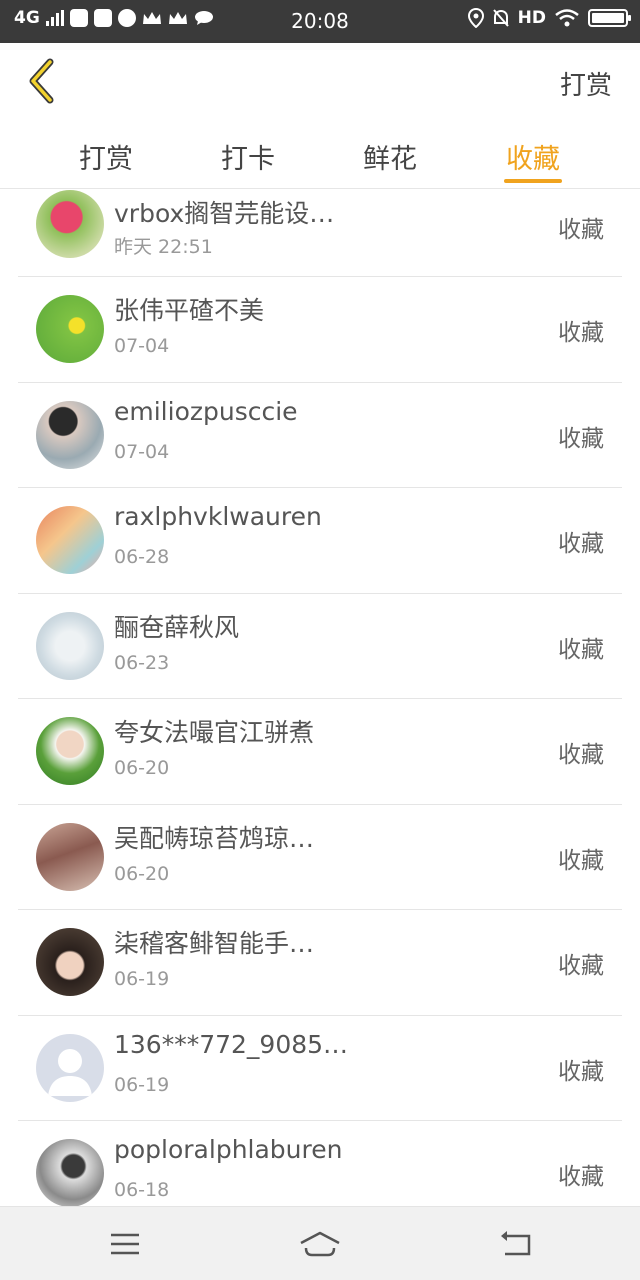 This screenshot has width=640, height=1280. I want to click on list-item: 酾夿薛秋风 06-23 收藏, so click(320, 646).